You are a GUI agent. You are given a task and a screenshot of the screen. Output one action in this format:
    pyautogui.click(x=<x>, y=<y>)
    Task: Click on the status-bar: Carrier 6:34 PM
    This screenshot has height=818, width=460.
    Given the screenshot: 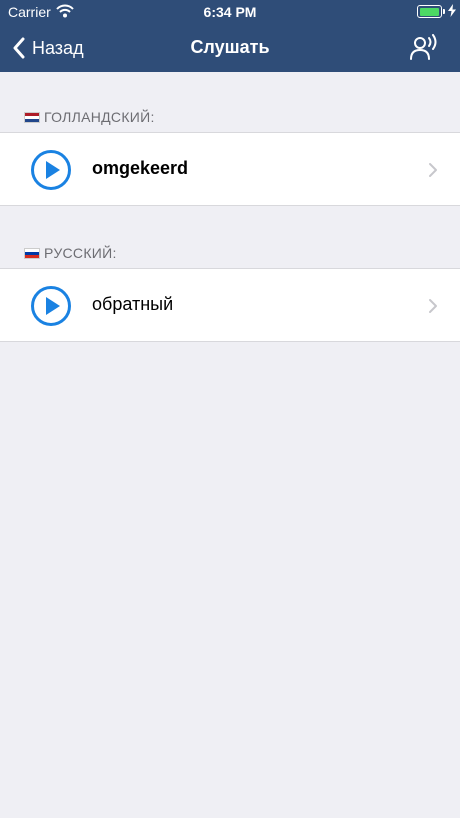 What is the action you would take?
    pyautogui.click(x=230, y=12)
    